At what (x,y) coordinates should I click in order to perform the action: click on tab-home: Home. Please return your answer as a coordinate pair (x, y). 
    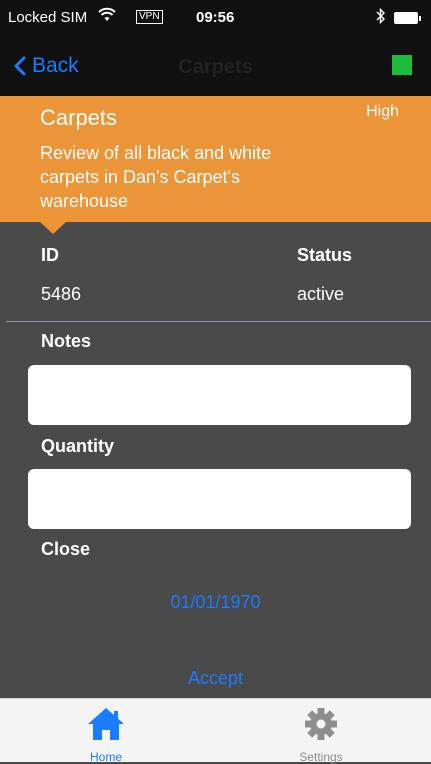
    Looking at the image, I should click on (106, 734).